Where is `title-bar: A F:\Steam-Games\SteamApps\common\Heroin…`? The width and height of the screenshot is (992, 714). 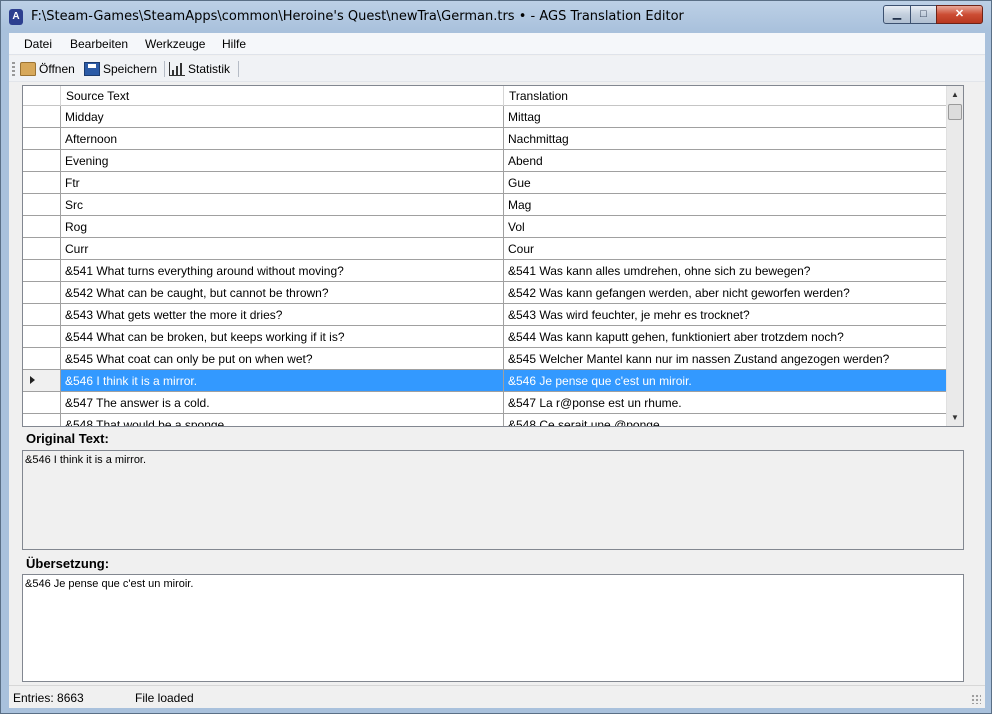 title-bar: A F:\Steam-Games\SteamApps\common\Heroin… is located at coordinates (496, 17).